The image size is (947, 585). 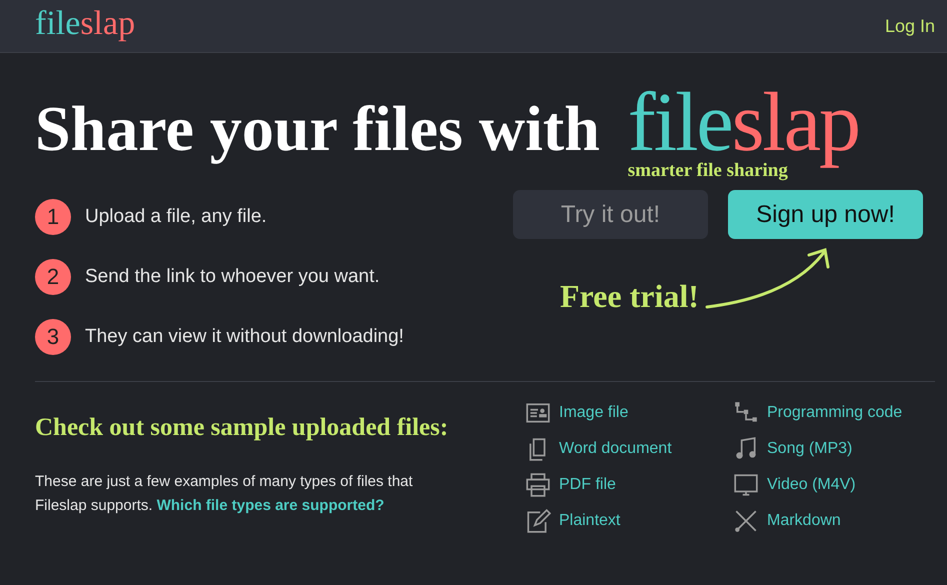 What do you see at coordinates (589, 521) in the screenshot?
I see `file-link: Plaintext` at bounding box center [589, 521].